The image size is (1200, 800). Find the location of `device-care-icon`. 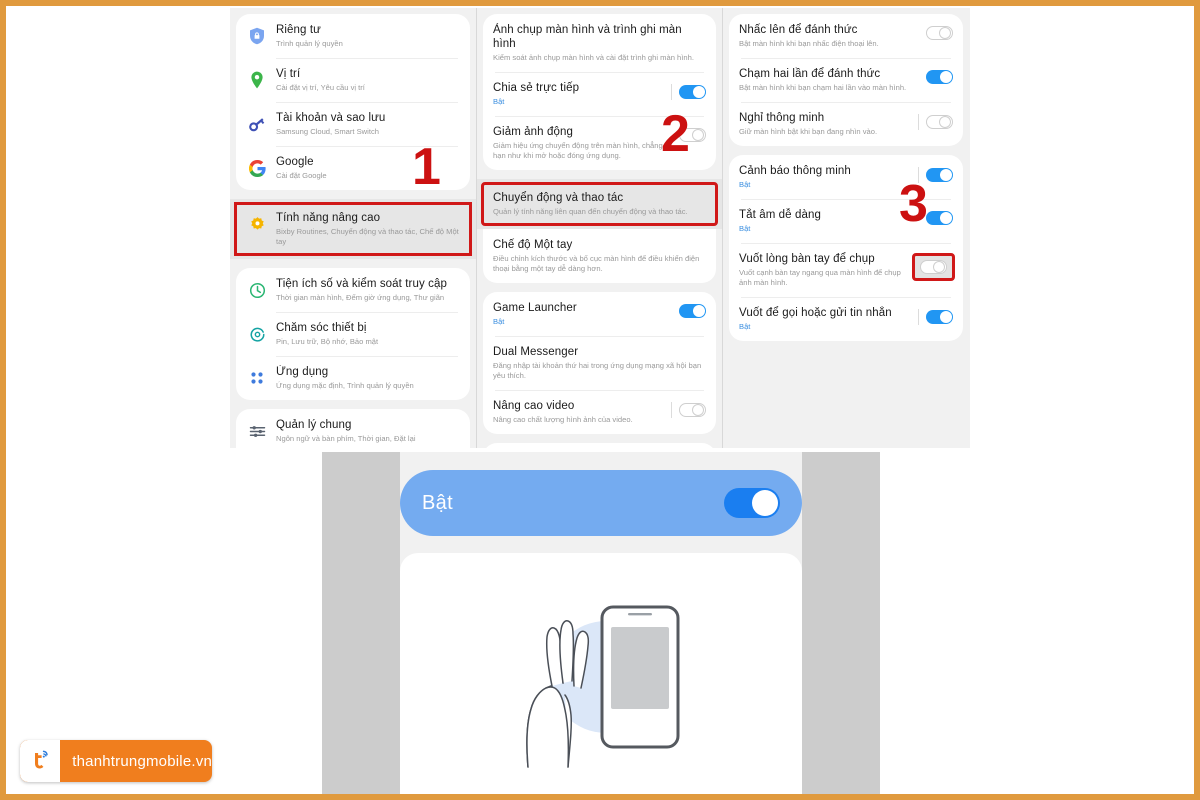

device-care-icon is located at coordinates (257, 334).